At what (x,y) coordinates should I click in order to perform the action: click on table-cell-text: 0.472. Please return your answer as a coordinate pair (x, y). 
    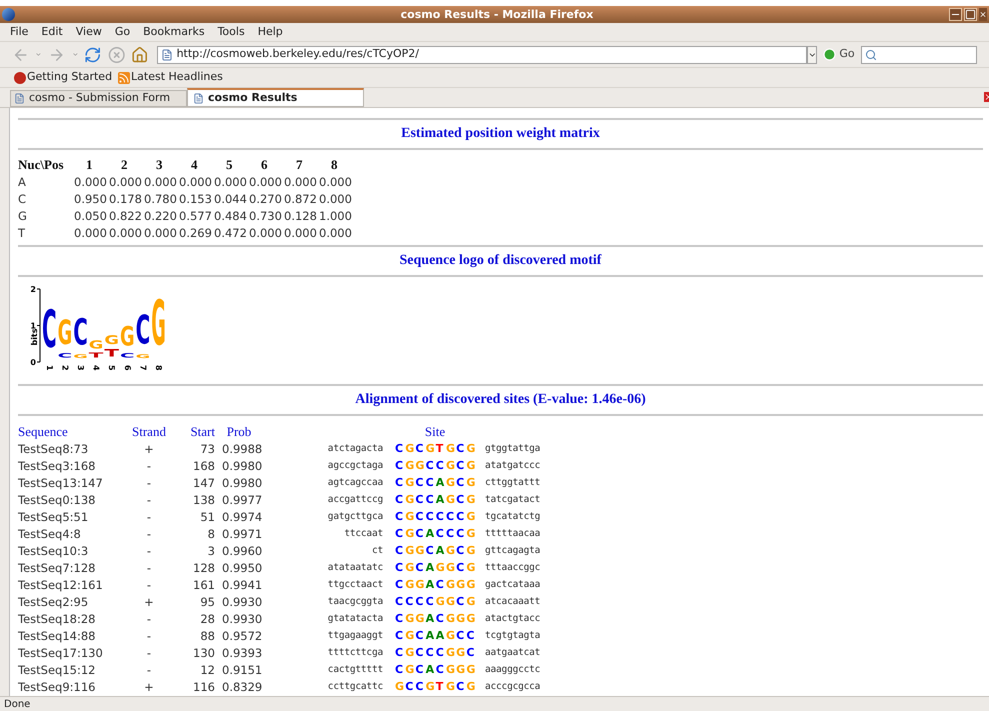
    Looking at the image, I should click on (231, 233).